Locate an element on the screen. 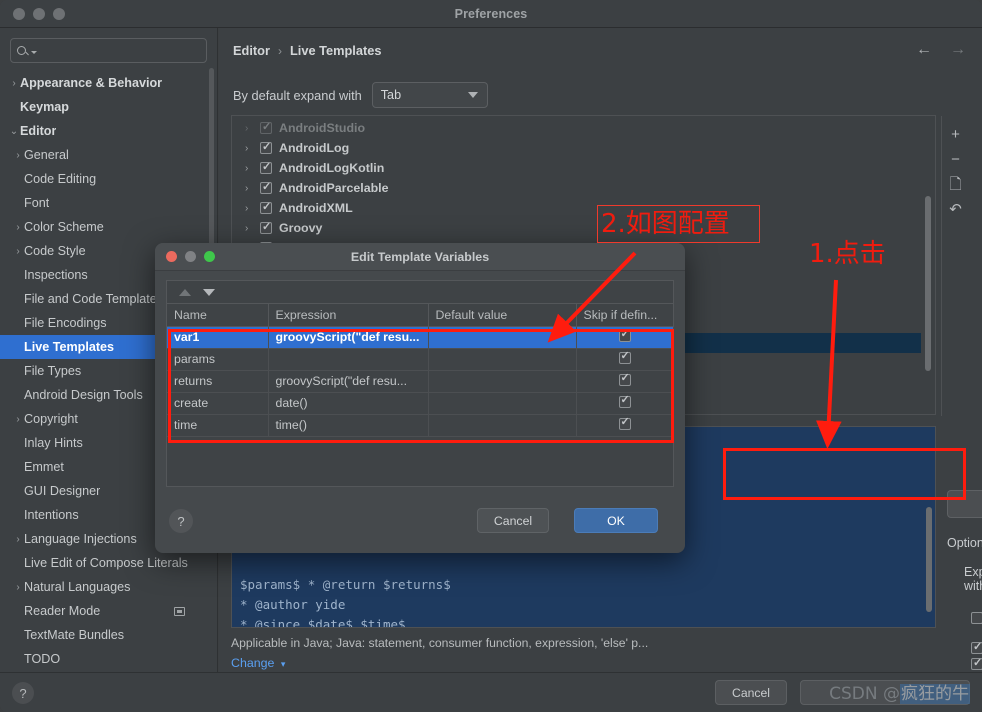 The image size is (982, 712). annotation-arrows is located at coordinates (694, 350).